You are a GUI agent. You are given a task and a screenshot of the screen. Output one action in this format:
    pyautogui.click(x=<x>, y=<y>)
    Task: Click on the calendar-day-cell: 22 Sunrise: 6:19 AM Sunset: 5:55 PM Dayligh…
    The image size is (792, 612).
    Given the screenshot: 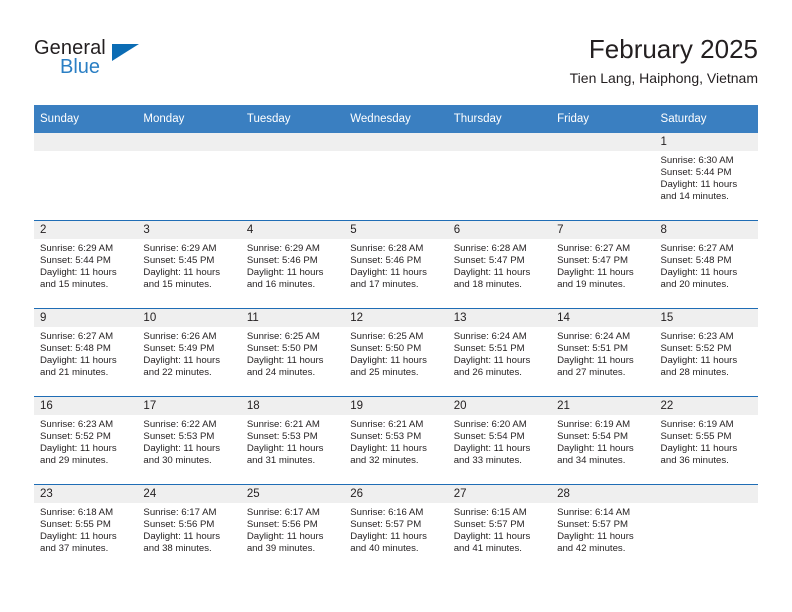 What is the action you would take?
    pyautogui.click(x=706, y=440)
    